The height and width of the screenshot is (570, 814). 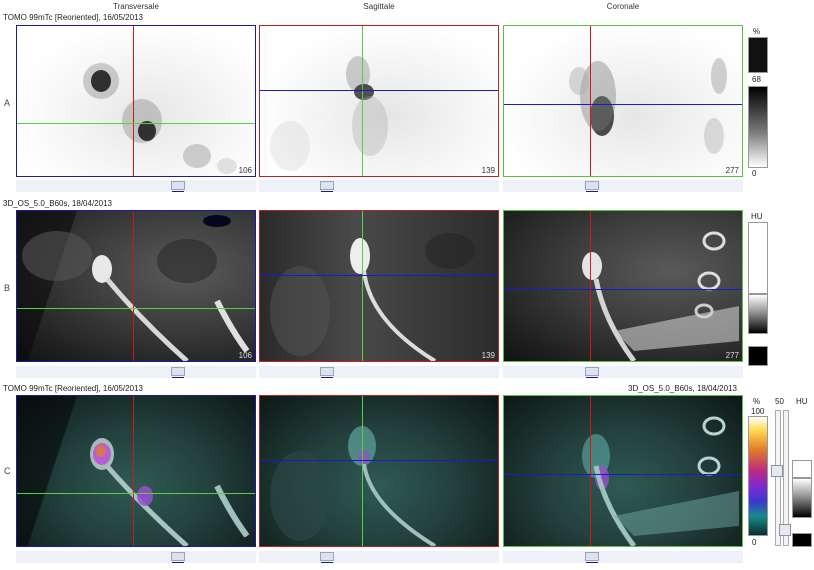 What do you see at coordinates (648, 106) in the screenshot?
I see `nm-coronale-image` at bounding box center [648, 106].